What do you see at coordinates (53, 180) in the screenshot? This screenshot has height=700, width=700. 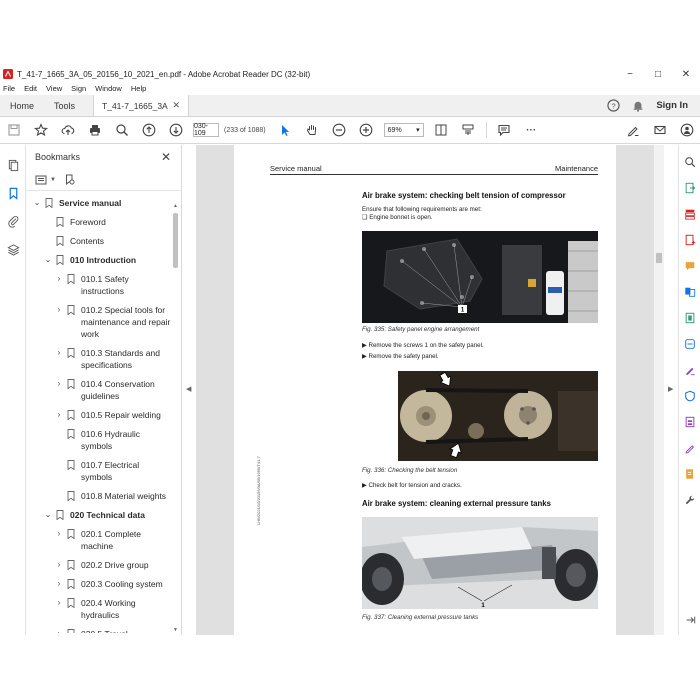 I see `chevron-down-icon: ▼` at bounding box center [53, 180].